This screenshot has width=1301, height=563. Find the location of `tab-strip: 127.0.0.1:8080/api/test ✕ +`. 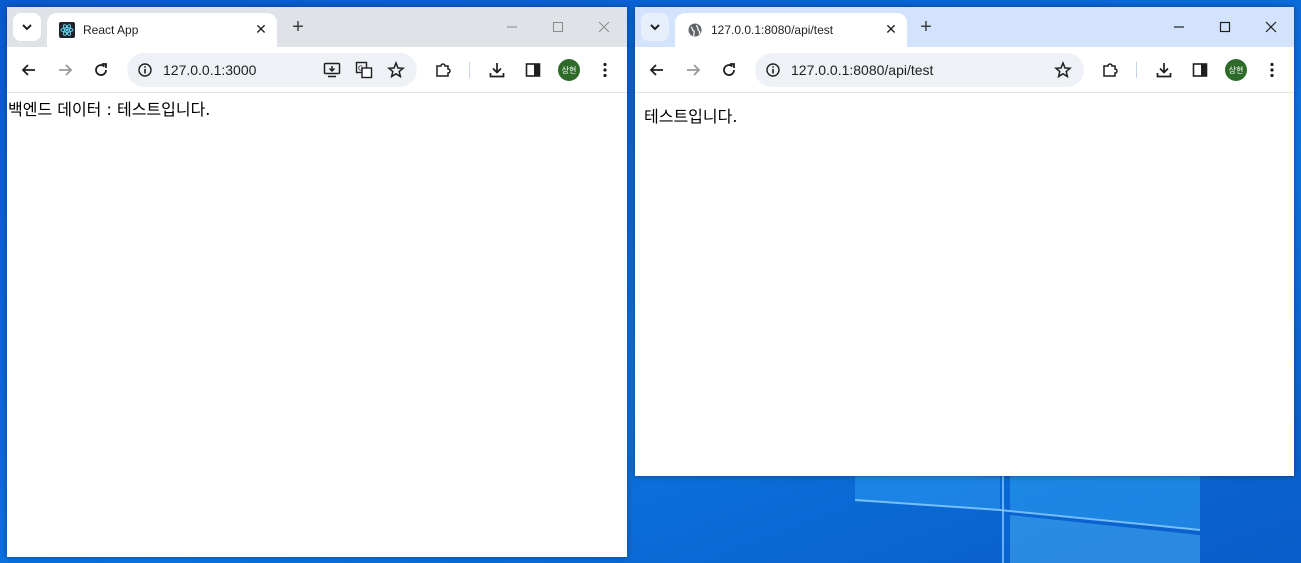

tab-strip: 127.0.0.1:8080/api/test ✕ + is located at coordinates (964, 27).